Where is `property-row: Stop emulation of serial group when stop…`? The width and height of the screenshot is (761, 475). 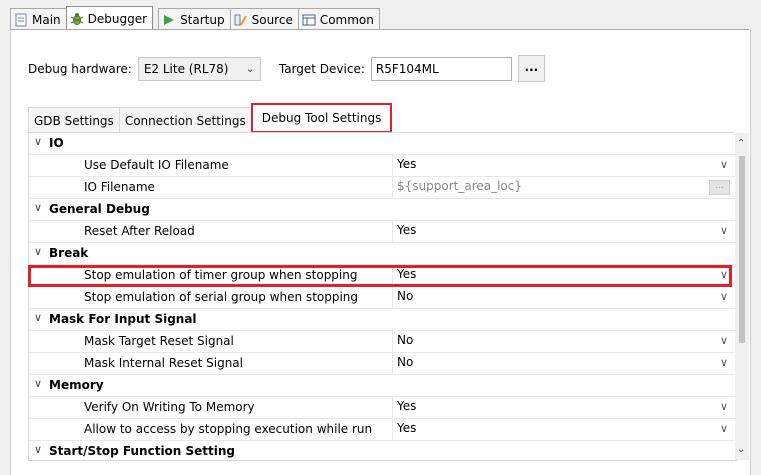
property-row: Stop emulation of serial group when stop… is located at coordinates (382, 298).